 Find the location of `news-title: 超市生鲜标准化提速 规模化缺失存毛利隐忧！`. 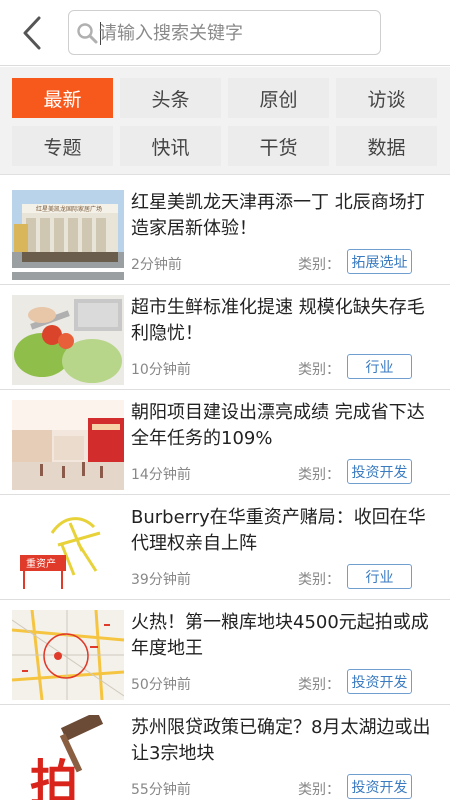

news-title: 超市生鲜标准化提速 规模化缺失存毛利隐忧！ is located at coordinates (284, 321).